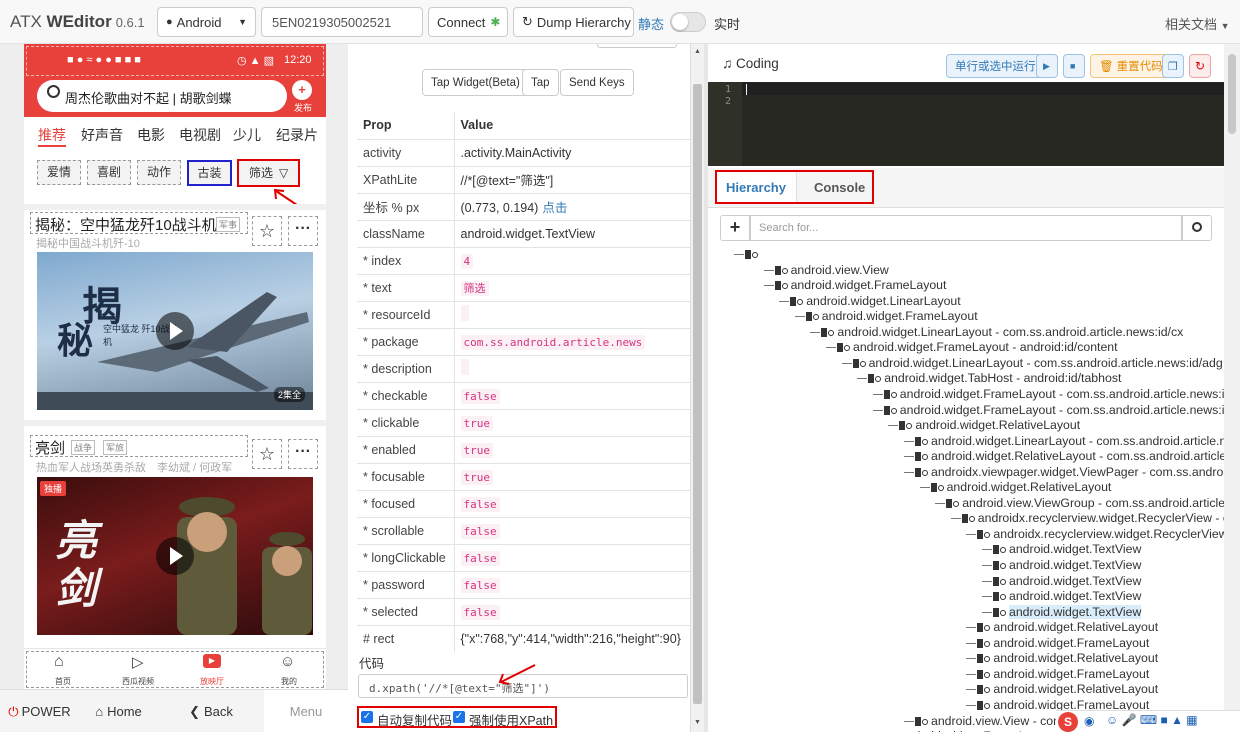  What do you see at coordinates (287, 661) in the screenshot?
I see `user-icon: ☺` at bounding box center [287, 661].